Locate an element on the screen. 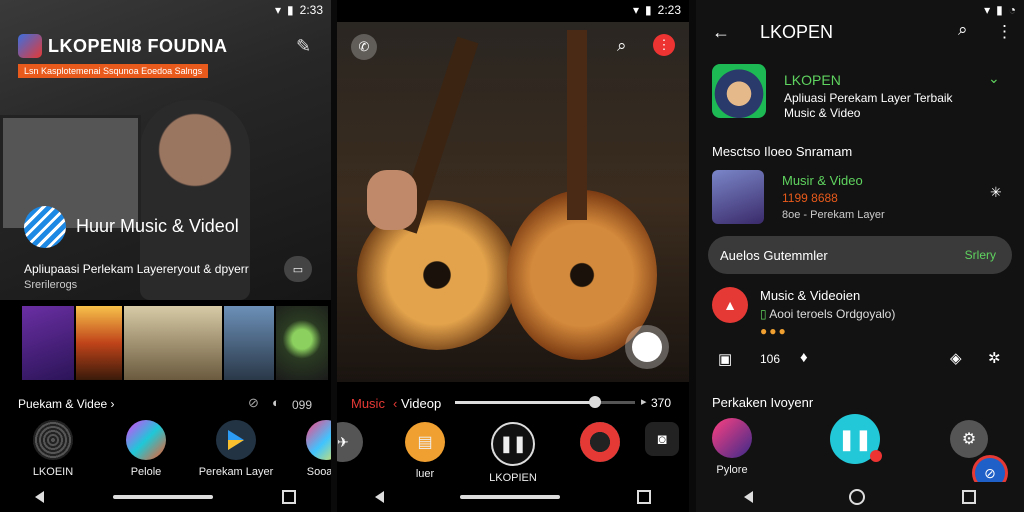 Image resolution: width=1024 pixels, height=512 pixels. featured-title: Huur Music & Videol is located at coordinates (157, 226).